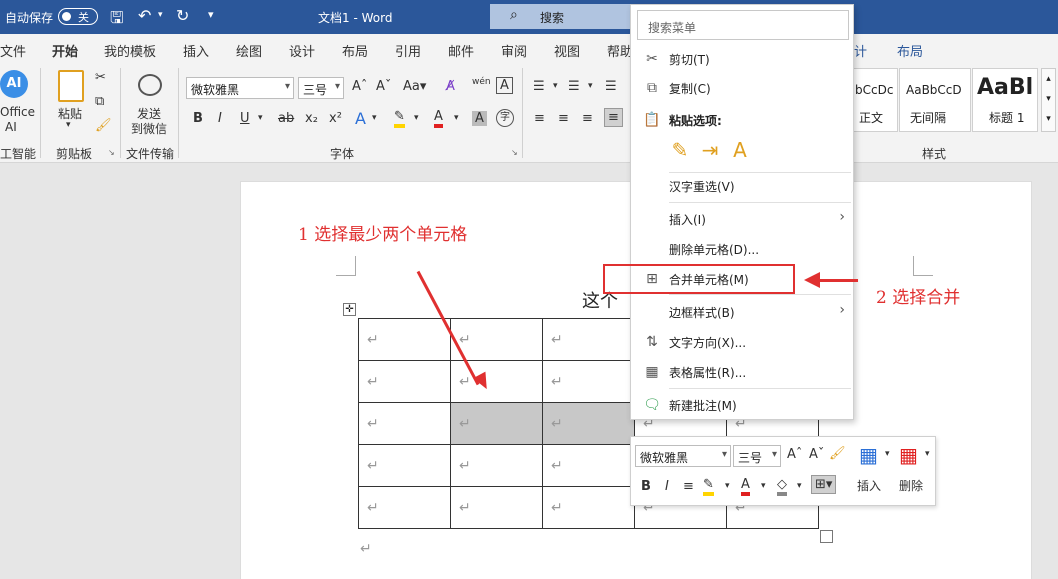 This screenshot has height=579, width=1058. Describe the element at coordinates (688, 486) in the screenshot. I see `center-icon: ≡` at that location.